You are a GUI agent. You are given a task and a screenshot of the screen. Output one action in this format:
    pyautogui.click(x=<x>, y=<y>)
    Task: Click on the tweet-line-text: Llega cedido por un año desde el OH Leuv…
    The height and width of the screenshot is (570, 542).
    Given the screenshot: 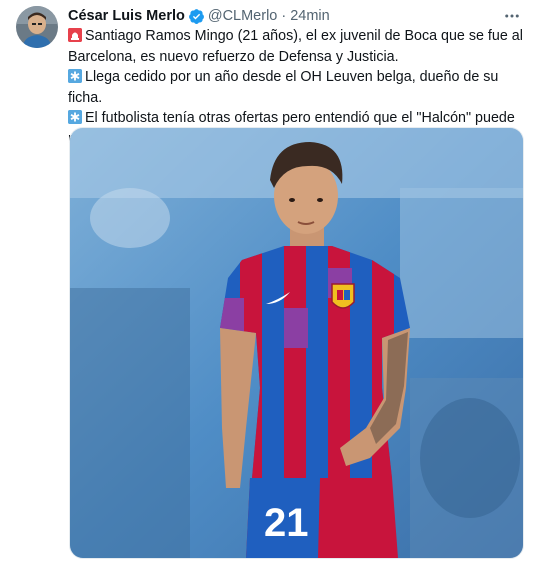 What is the action you would take?
    pyautogui.click(x=283, y=87)
    